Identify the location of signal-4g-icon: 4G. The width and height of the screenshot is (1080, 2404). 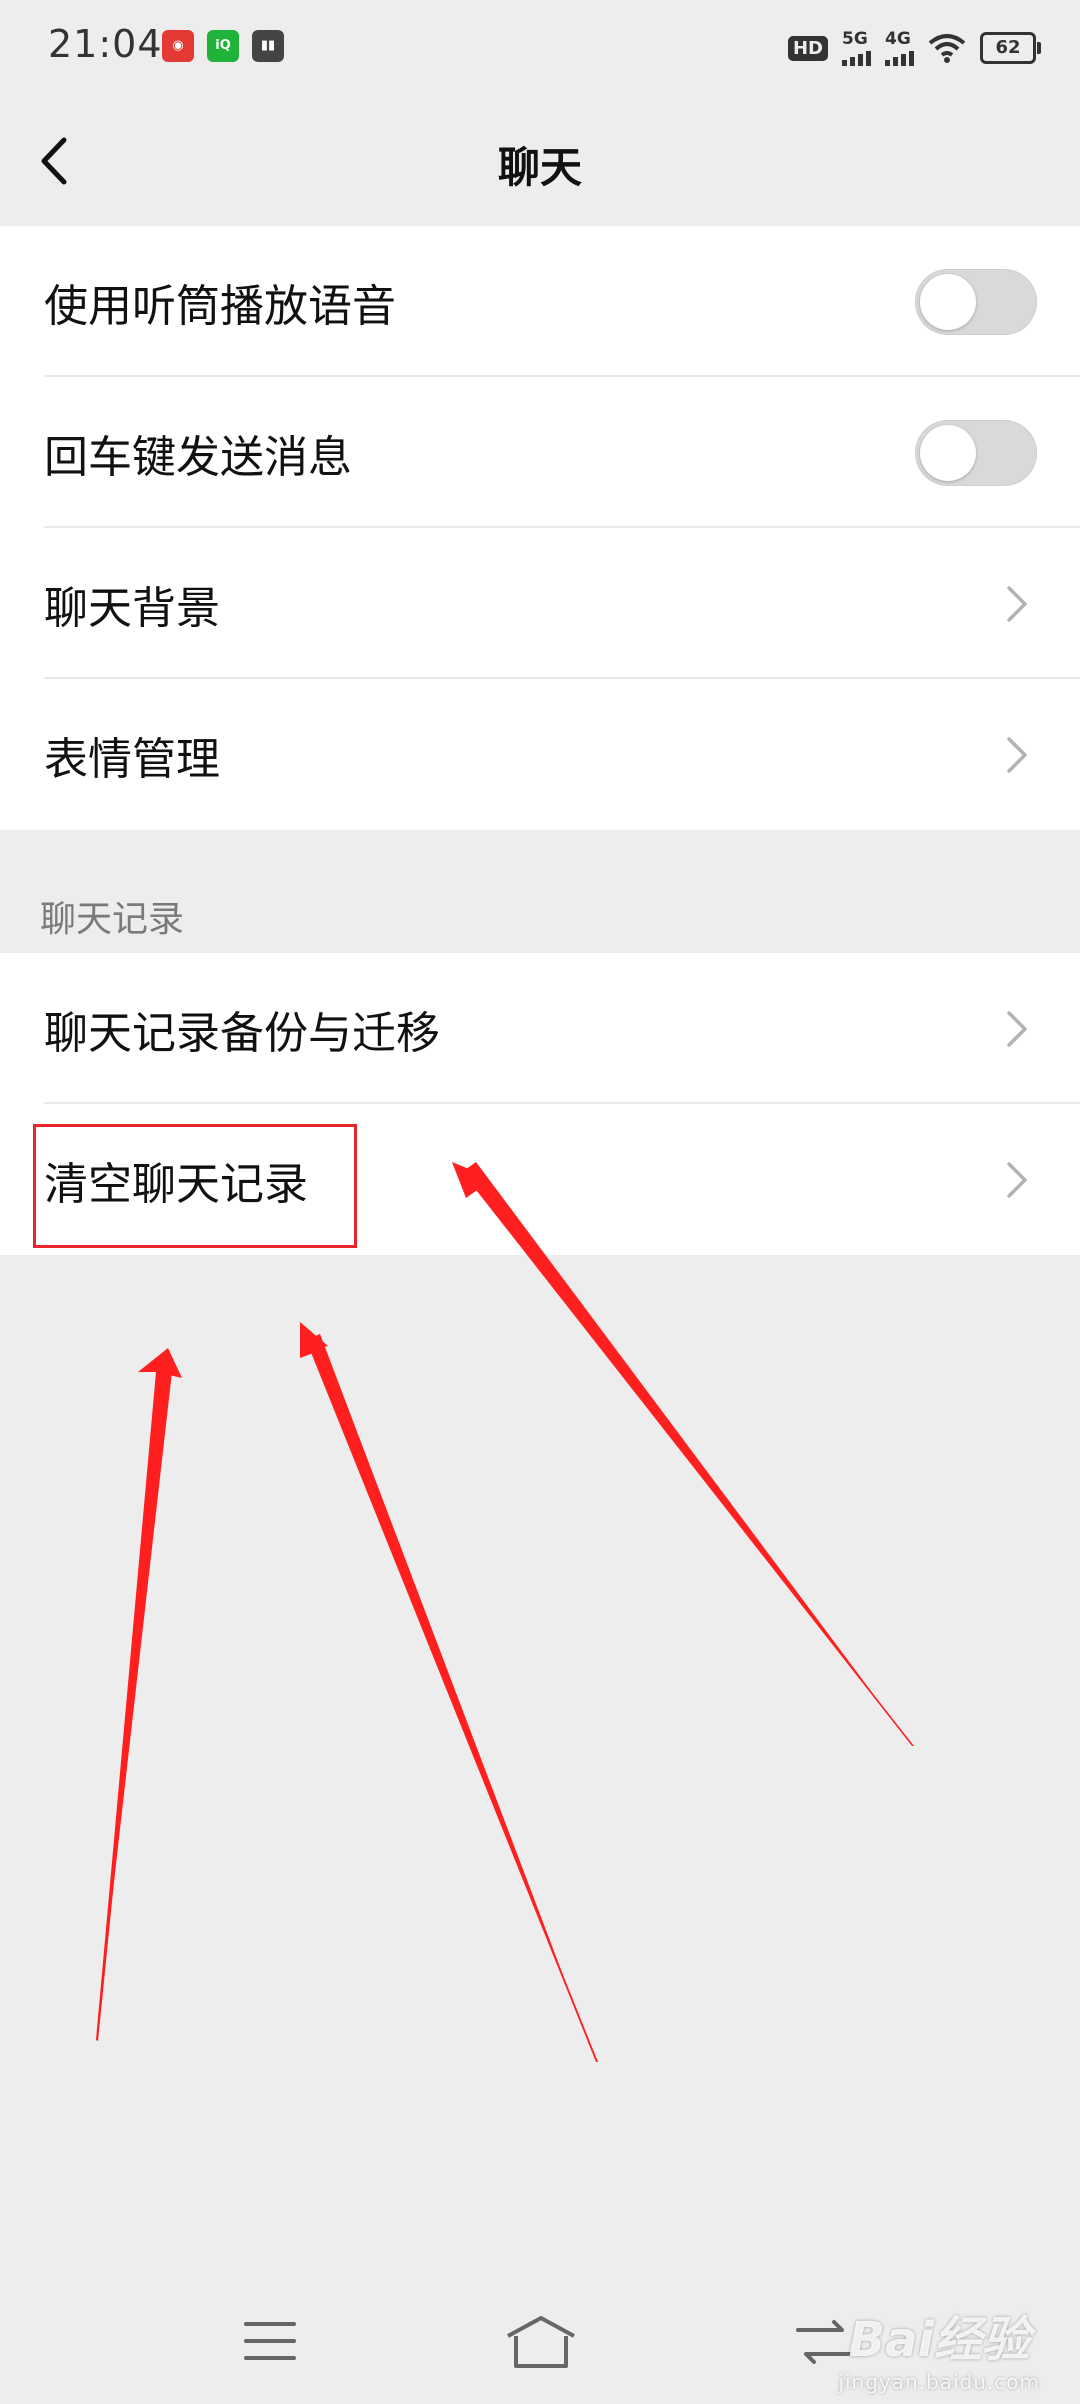
(899, 48).